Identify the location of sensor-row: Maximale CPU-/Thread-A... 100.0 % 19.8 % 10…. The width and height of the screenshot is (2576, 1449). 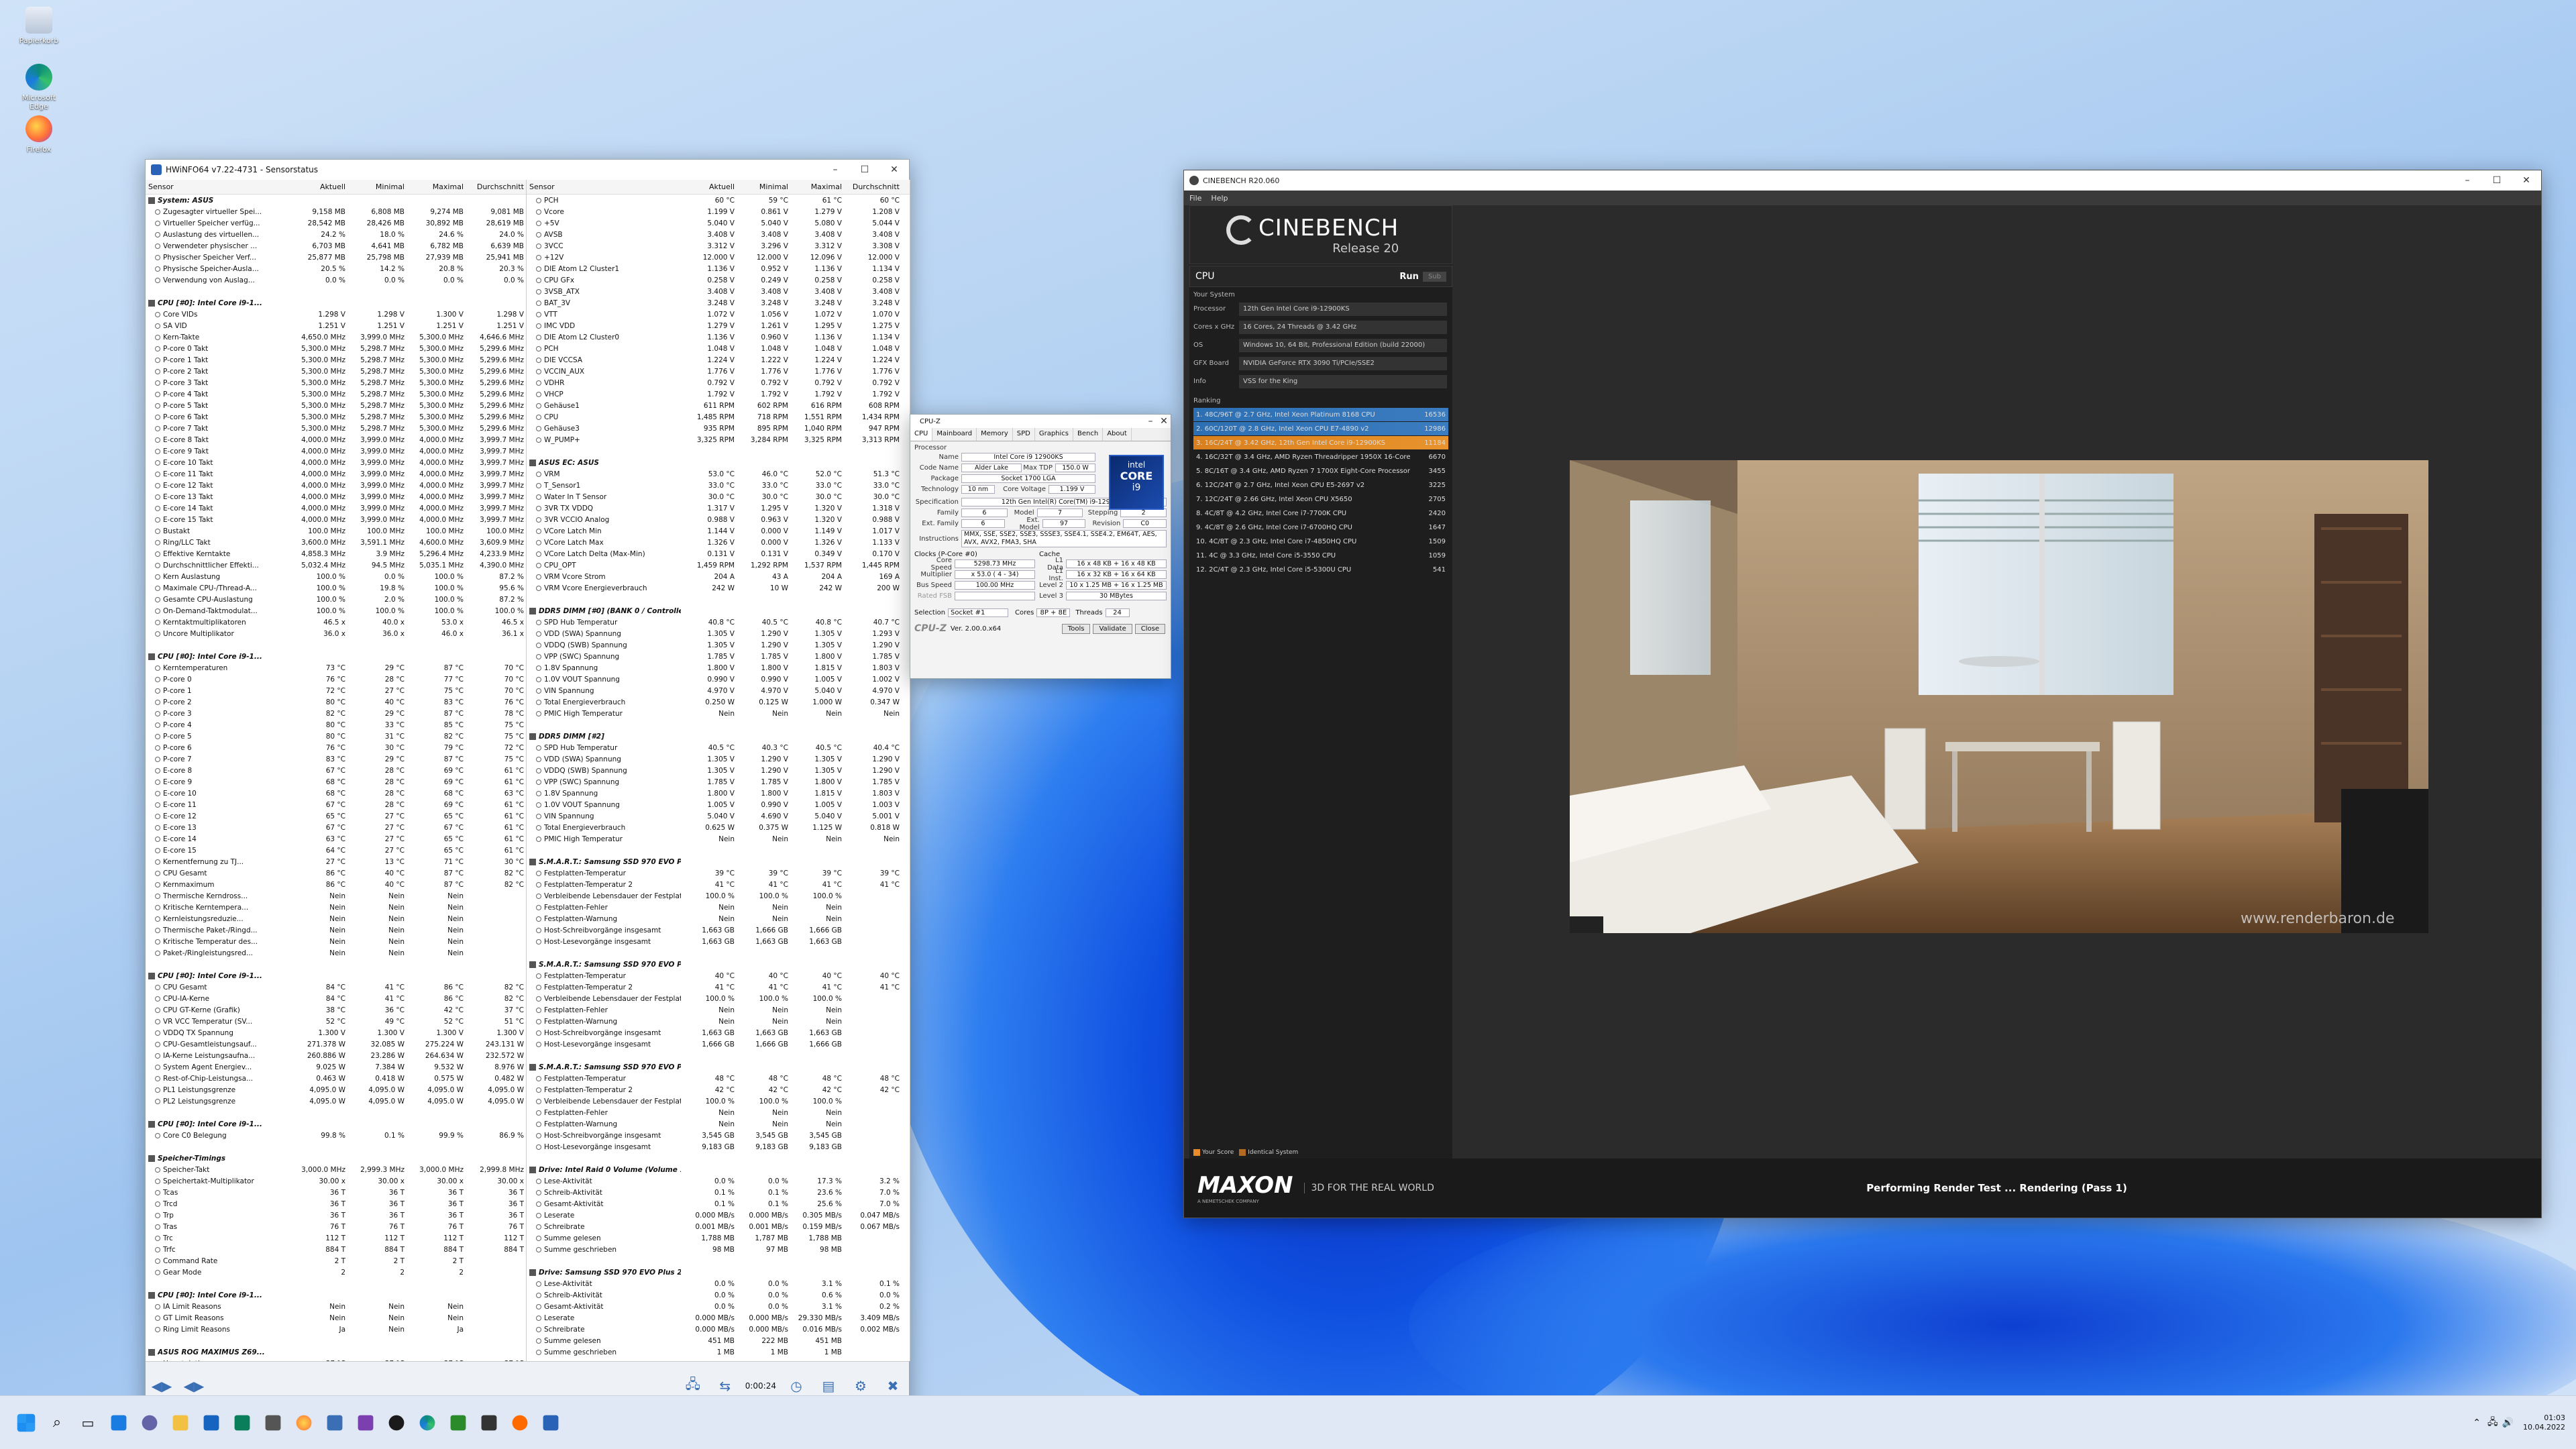
(336, 588).